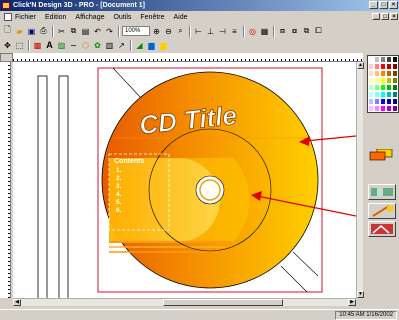  What do you see at coordinates (383, 5) in the screenshot?
I see `maximize-button: □` at bounding box center [383, 5].